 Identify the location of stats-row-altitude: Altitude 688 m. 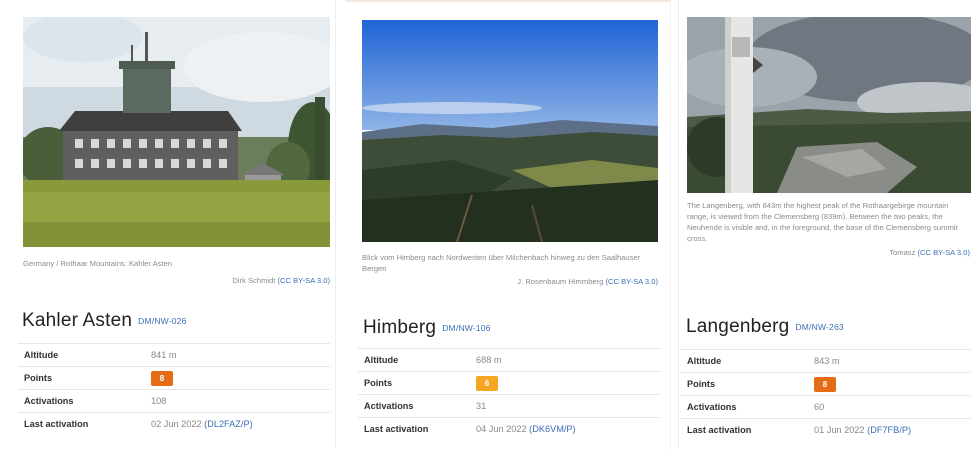
(509, 360).